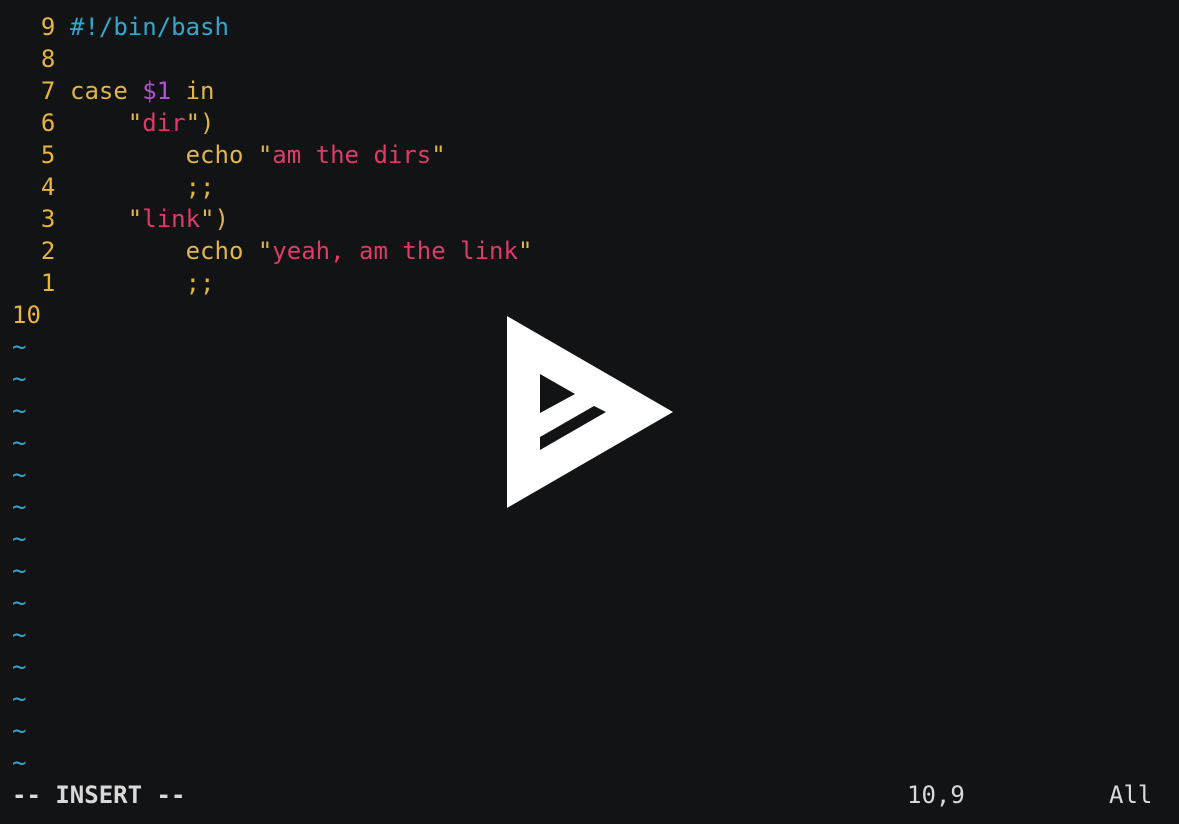 The height and width of the screenshot is (824, 1179). I want to click on line-content: "dir"), so click(142, 123).